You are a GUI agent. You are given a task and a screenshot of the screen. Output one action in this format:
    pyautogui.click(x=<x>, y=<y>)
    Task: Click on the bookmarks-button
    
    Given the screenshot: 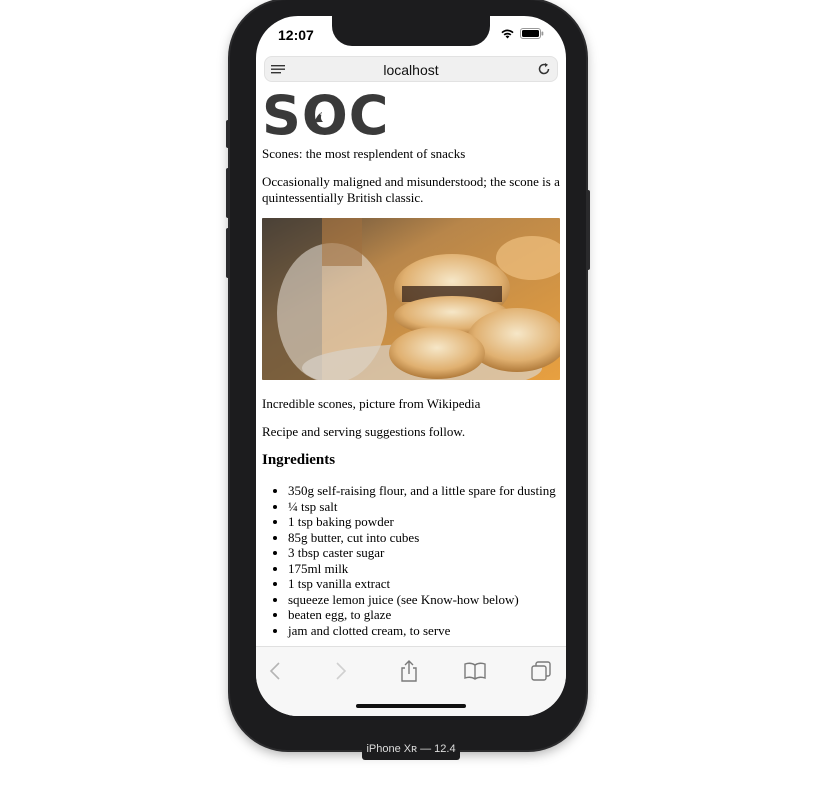 What is the action you would take?
    pyautogui.click(x=475, y=671)
    